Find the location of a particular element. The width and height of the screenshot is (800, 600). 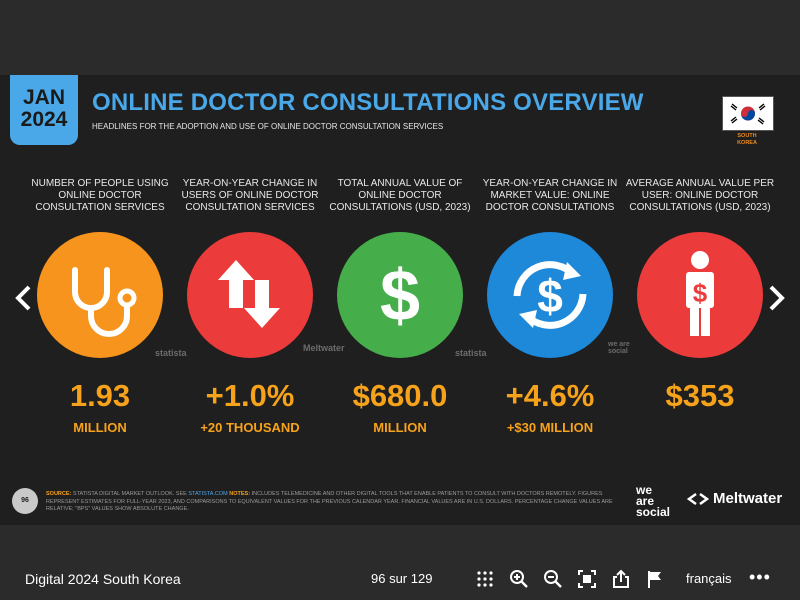

metric-value: $680.0 is located at coordinates (400, 395).